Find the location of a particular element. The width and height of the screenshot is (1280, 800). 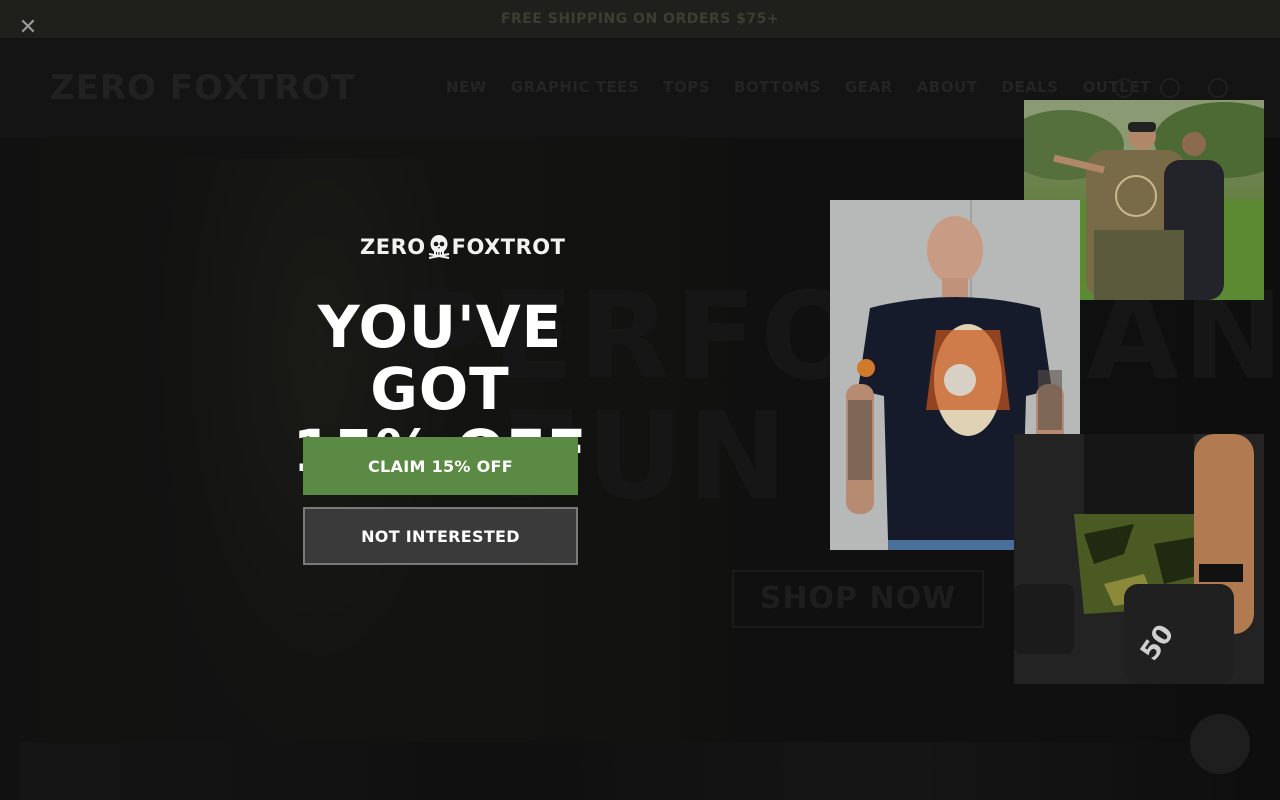

claim-discount-button: CLAIM 15% OFF is located at coordinates (440, 466).